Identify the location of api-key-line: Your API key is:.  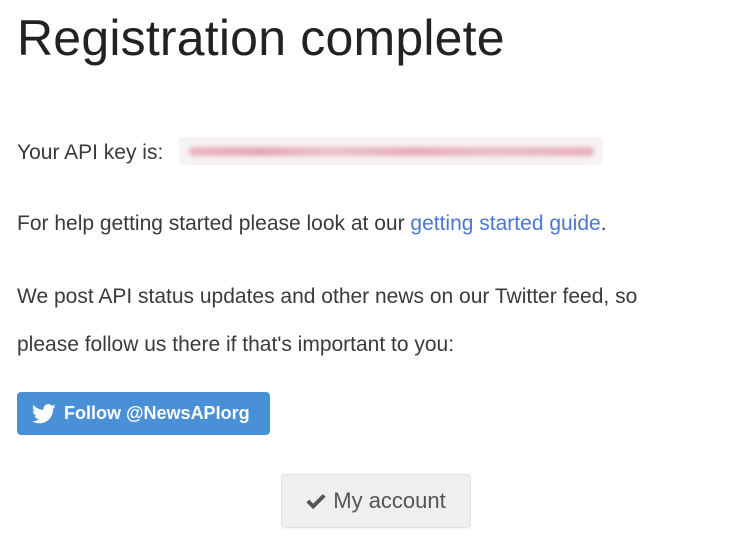
(310, 152).